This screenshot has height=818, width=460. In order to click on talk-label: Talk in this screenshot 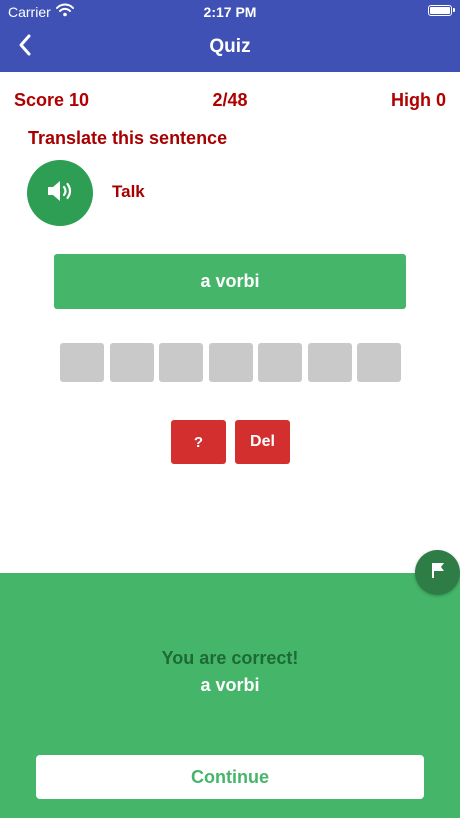, I will do `click(128, 191)`.